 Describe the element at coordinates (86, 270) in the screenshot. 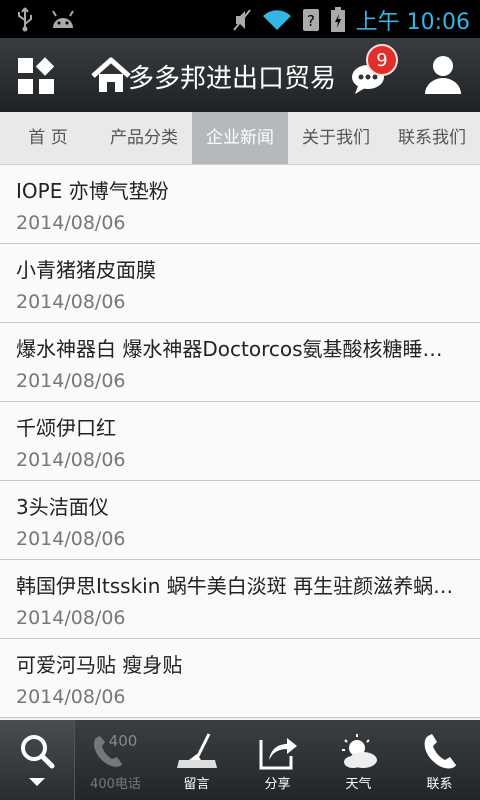

I see `news-title: 小青猪猪皮面膜` at that location.